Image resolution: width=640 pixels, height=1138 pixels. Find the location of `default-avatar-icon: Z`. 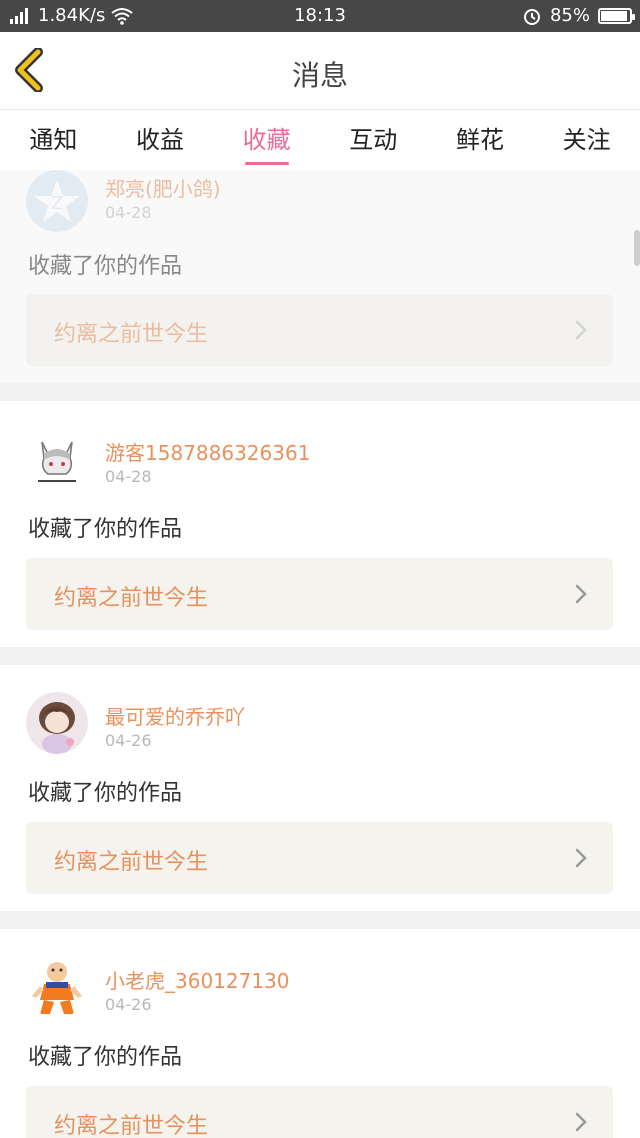

default-avatar-icon: Z is located at coordinates (57, 201).